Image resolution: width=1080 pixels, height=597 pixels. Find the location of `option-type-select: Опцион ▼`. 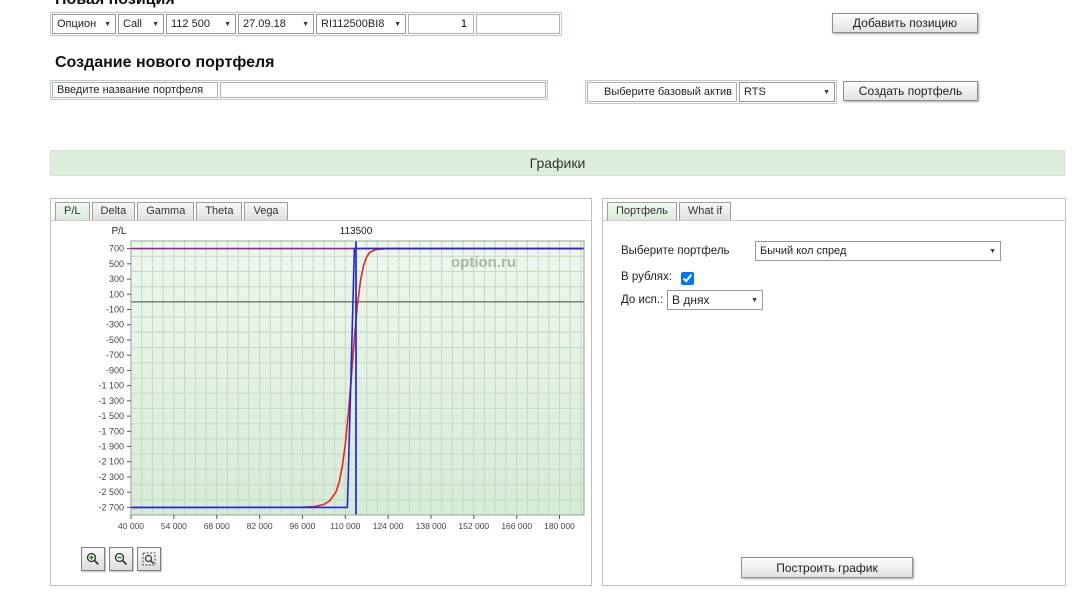

option-type-select: Опцион ▼ is located at coordinates (84, 24).